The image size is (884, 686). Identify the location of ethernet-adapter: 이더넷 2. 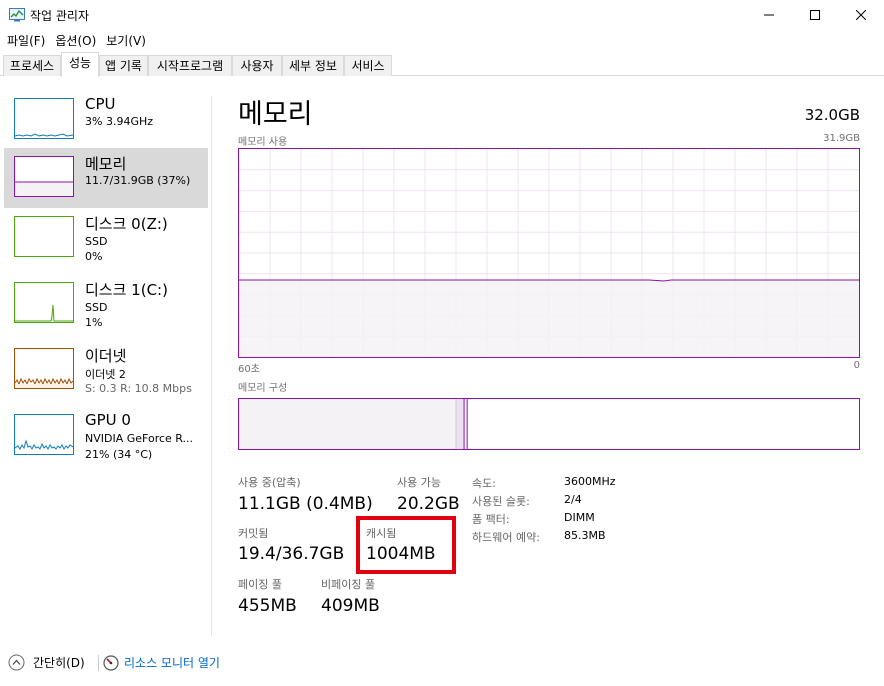
(105, 374).